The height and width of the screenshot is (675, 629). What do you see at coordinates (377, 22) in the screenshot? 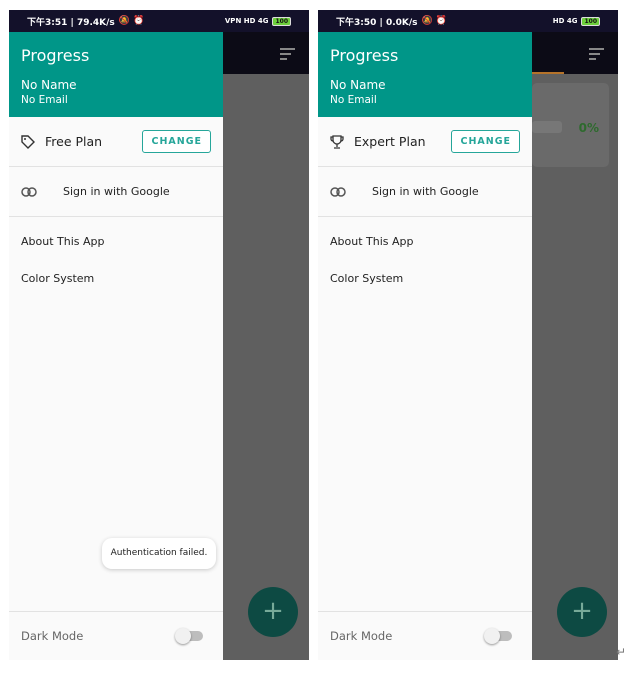
I see `status-time: 下午3:50 | 0.0K/s` at bounding box center [377, 22].